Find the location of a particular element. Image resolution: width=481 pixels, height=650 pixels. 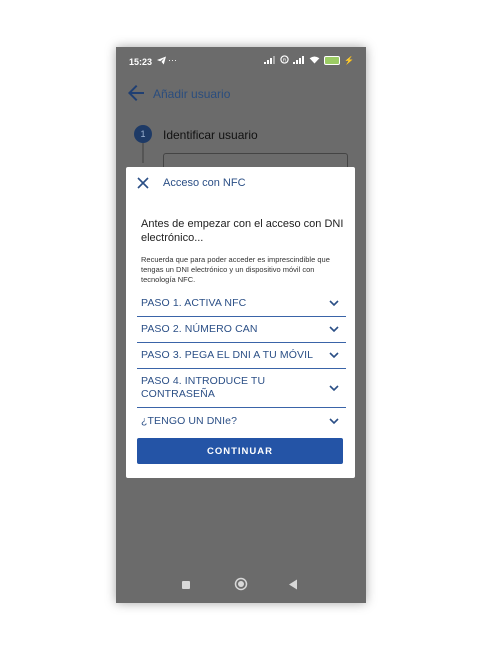

accordion-item-paso-3: PASO 3. PEGA EL DNI A TU MÓVIL is located at coordinates (241, 356).